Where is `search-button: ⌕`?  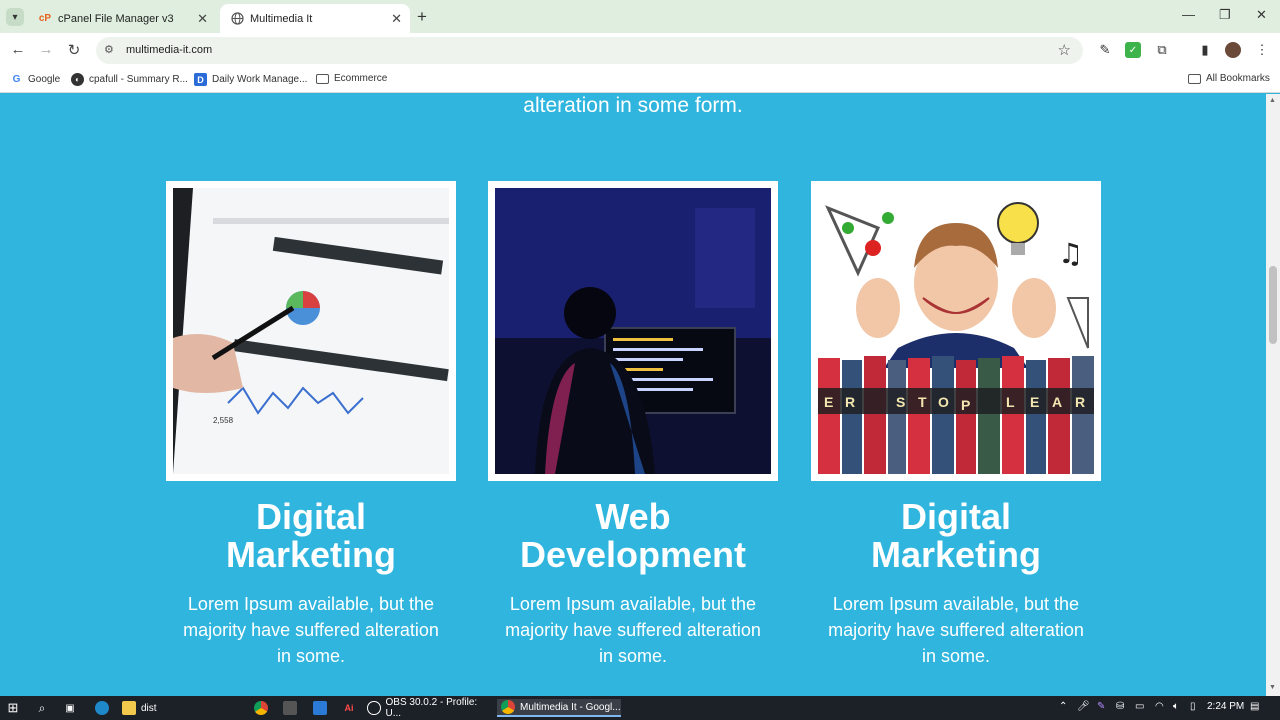 search-button: ⌕ is located at coordinates (44, 708).